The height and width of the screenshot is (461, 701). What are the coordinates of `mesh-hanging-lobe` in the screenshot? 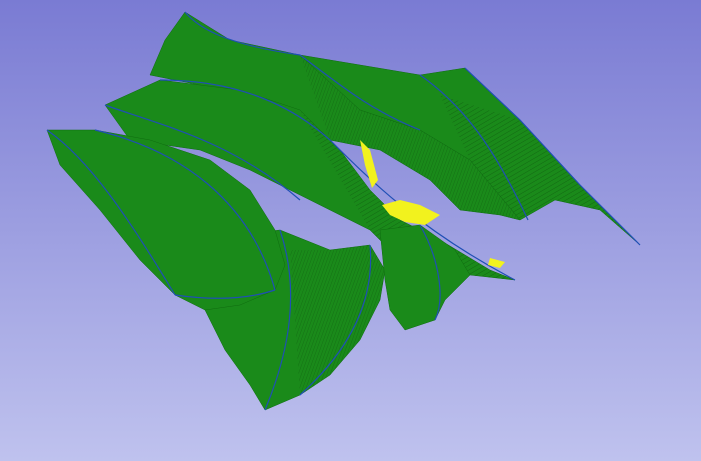 It's located at (425, 277).